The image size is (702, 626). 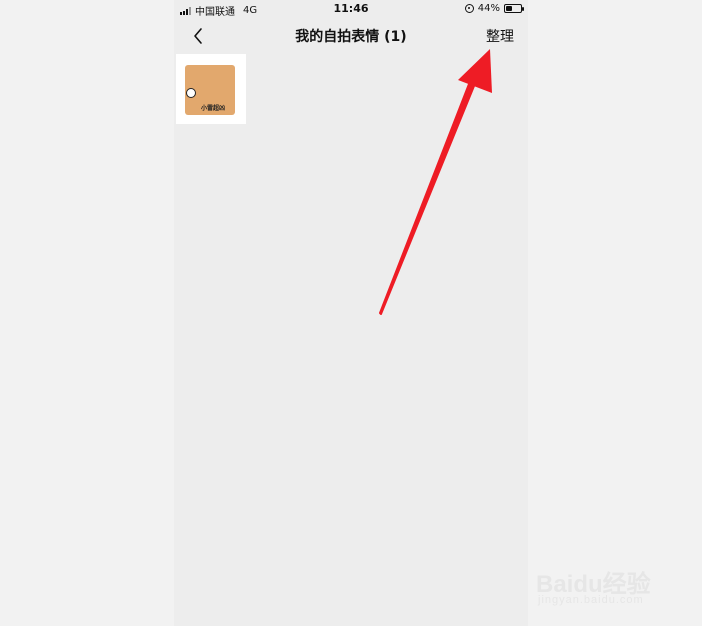 I want to click on rotation-lock-icon, so click(x=469, y=8).